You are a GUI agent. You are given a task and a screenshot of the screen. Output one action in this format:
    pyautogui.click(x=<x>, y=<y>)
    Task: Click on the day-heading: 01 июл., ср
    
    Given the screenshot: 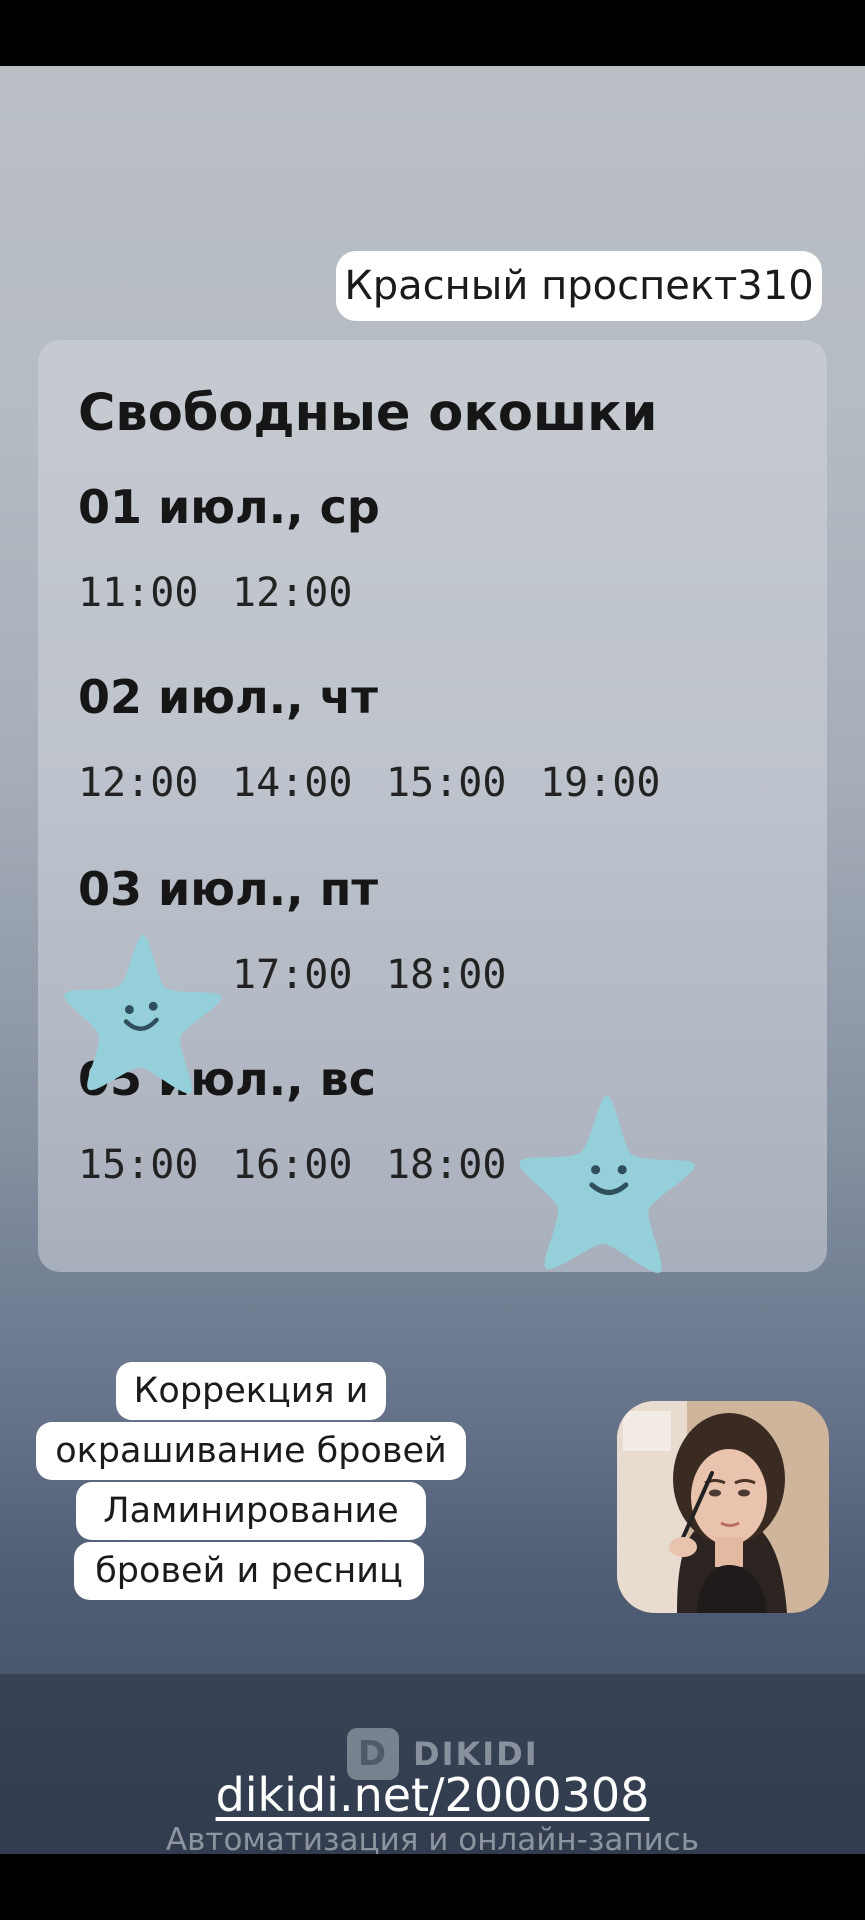 What is the action you would take?
    pyautogui.click(x=229, y=507)
    